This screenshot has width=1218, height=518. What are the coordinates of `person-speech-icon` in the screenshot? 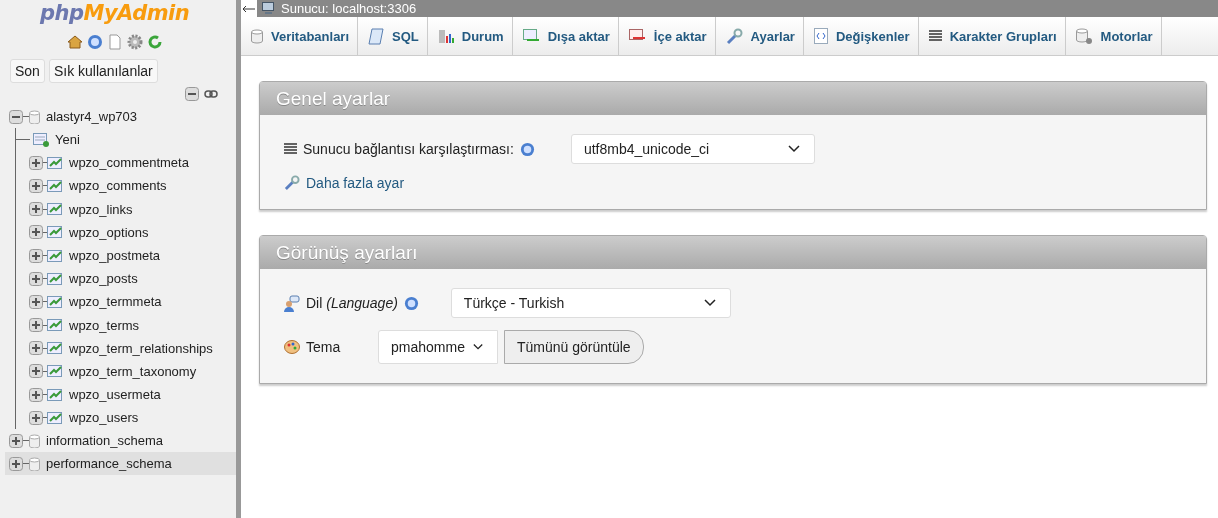 It's located at (292, 303).